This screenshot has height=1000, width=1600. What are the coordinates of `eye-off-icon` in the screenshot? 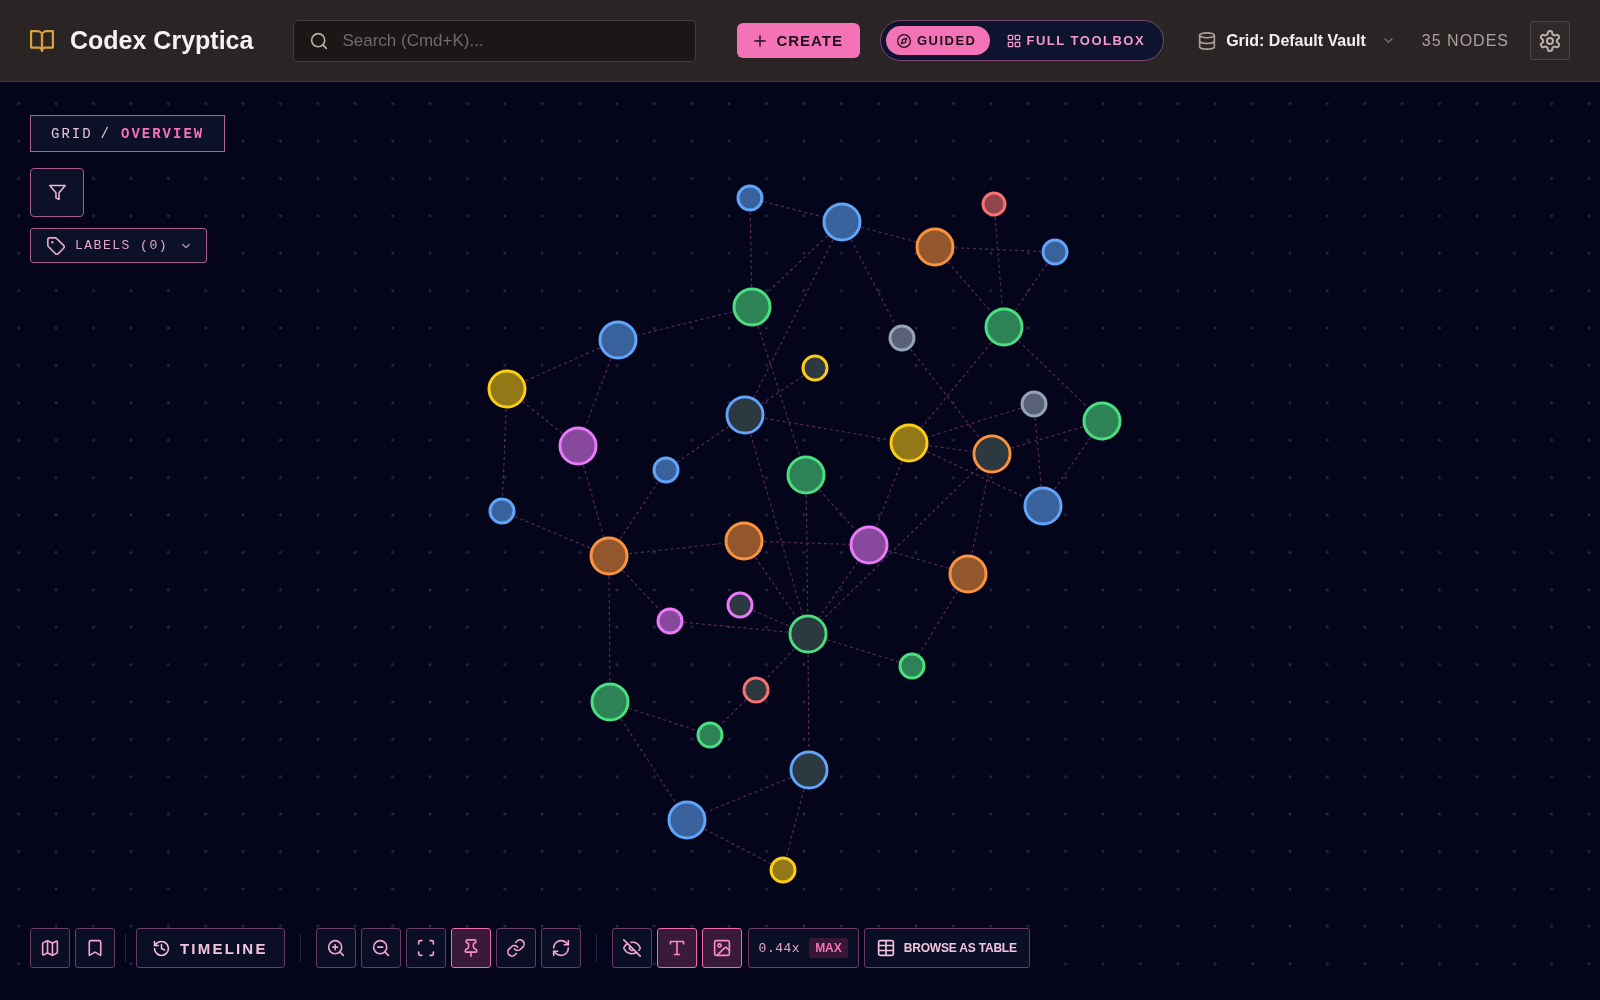 It's located at (631, 948).